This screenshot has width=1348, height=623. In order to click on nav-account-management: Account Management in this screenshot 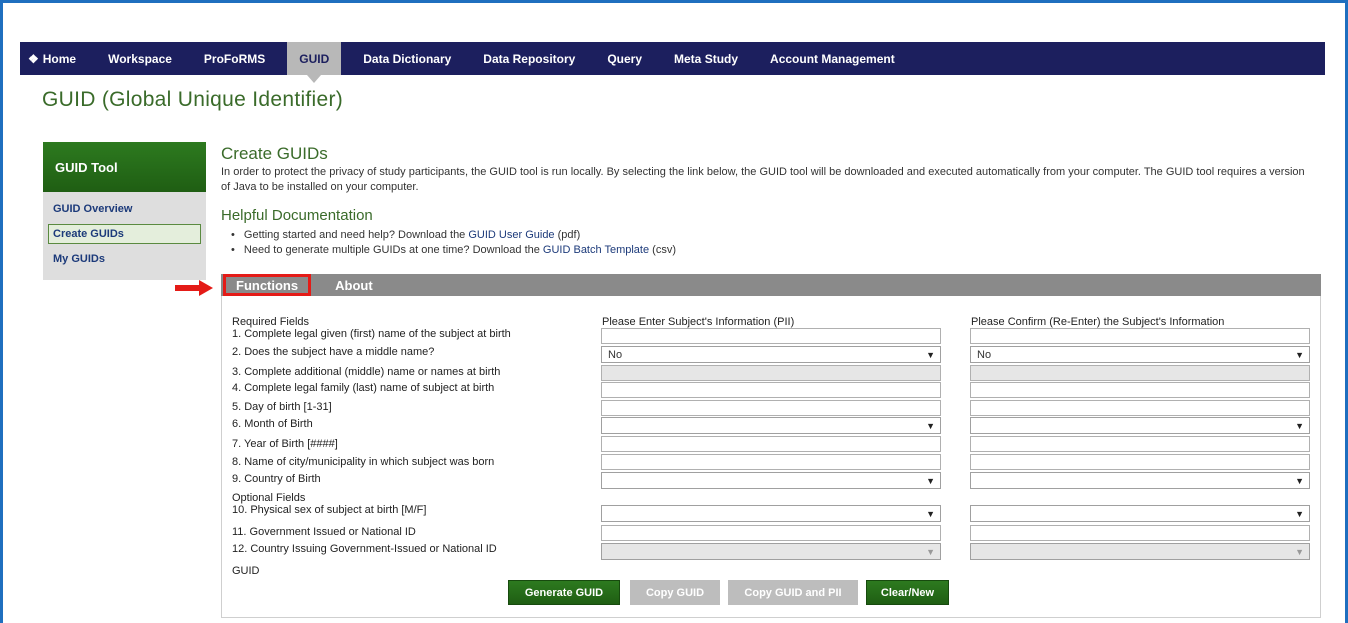, I will do `click(832, 58)`.